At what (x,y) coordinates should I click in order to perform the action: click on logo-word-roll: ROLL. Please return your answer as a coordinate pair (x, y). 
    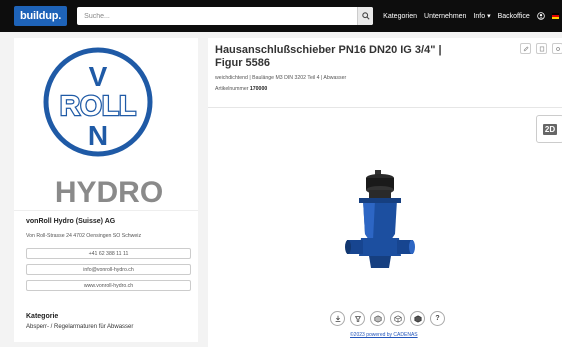
    Looking at the image, I should click on (98, 105).